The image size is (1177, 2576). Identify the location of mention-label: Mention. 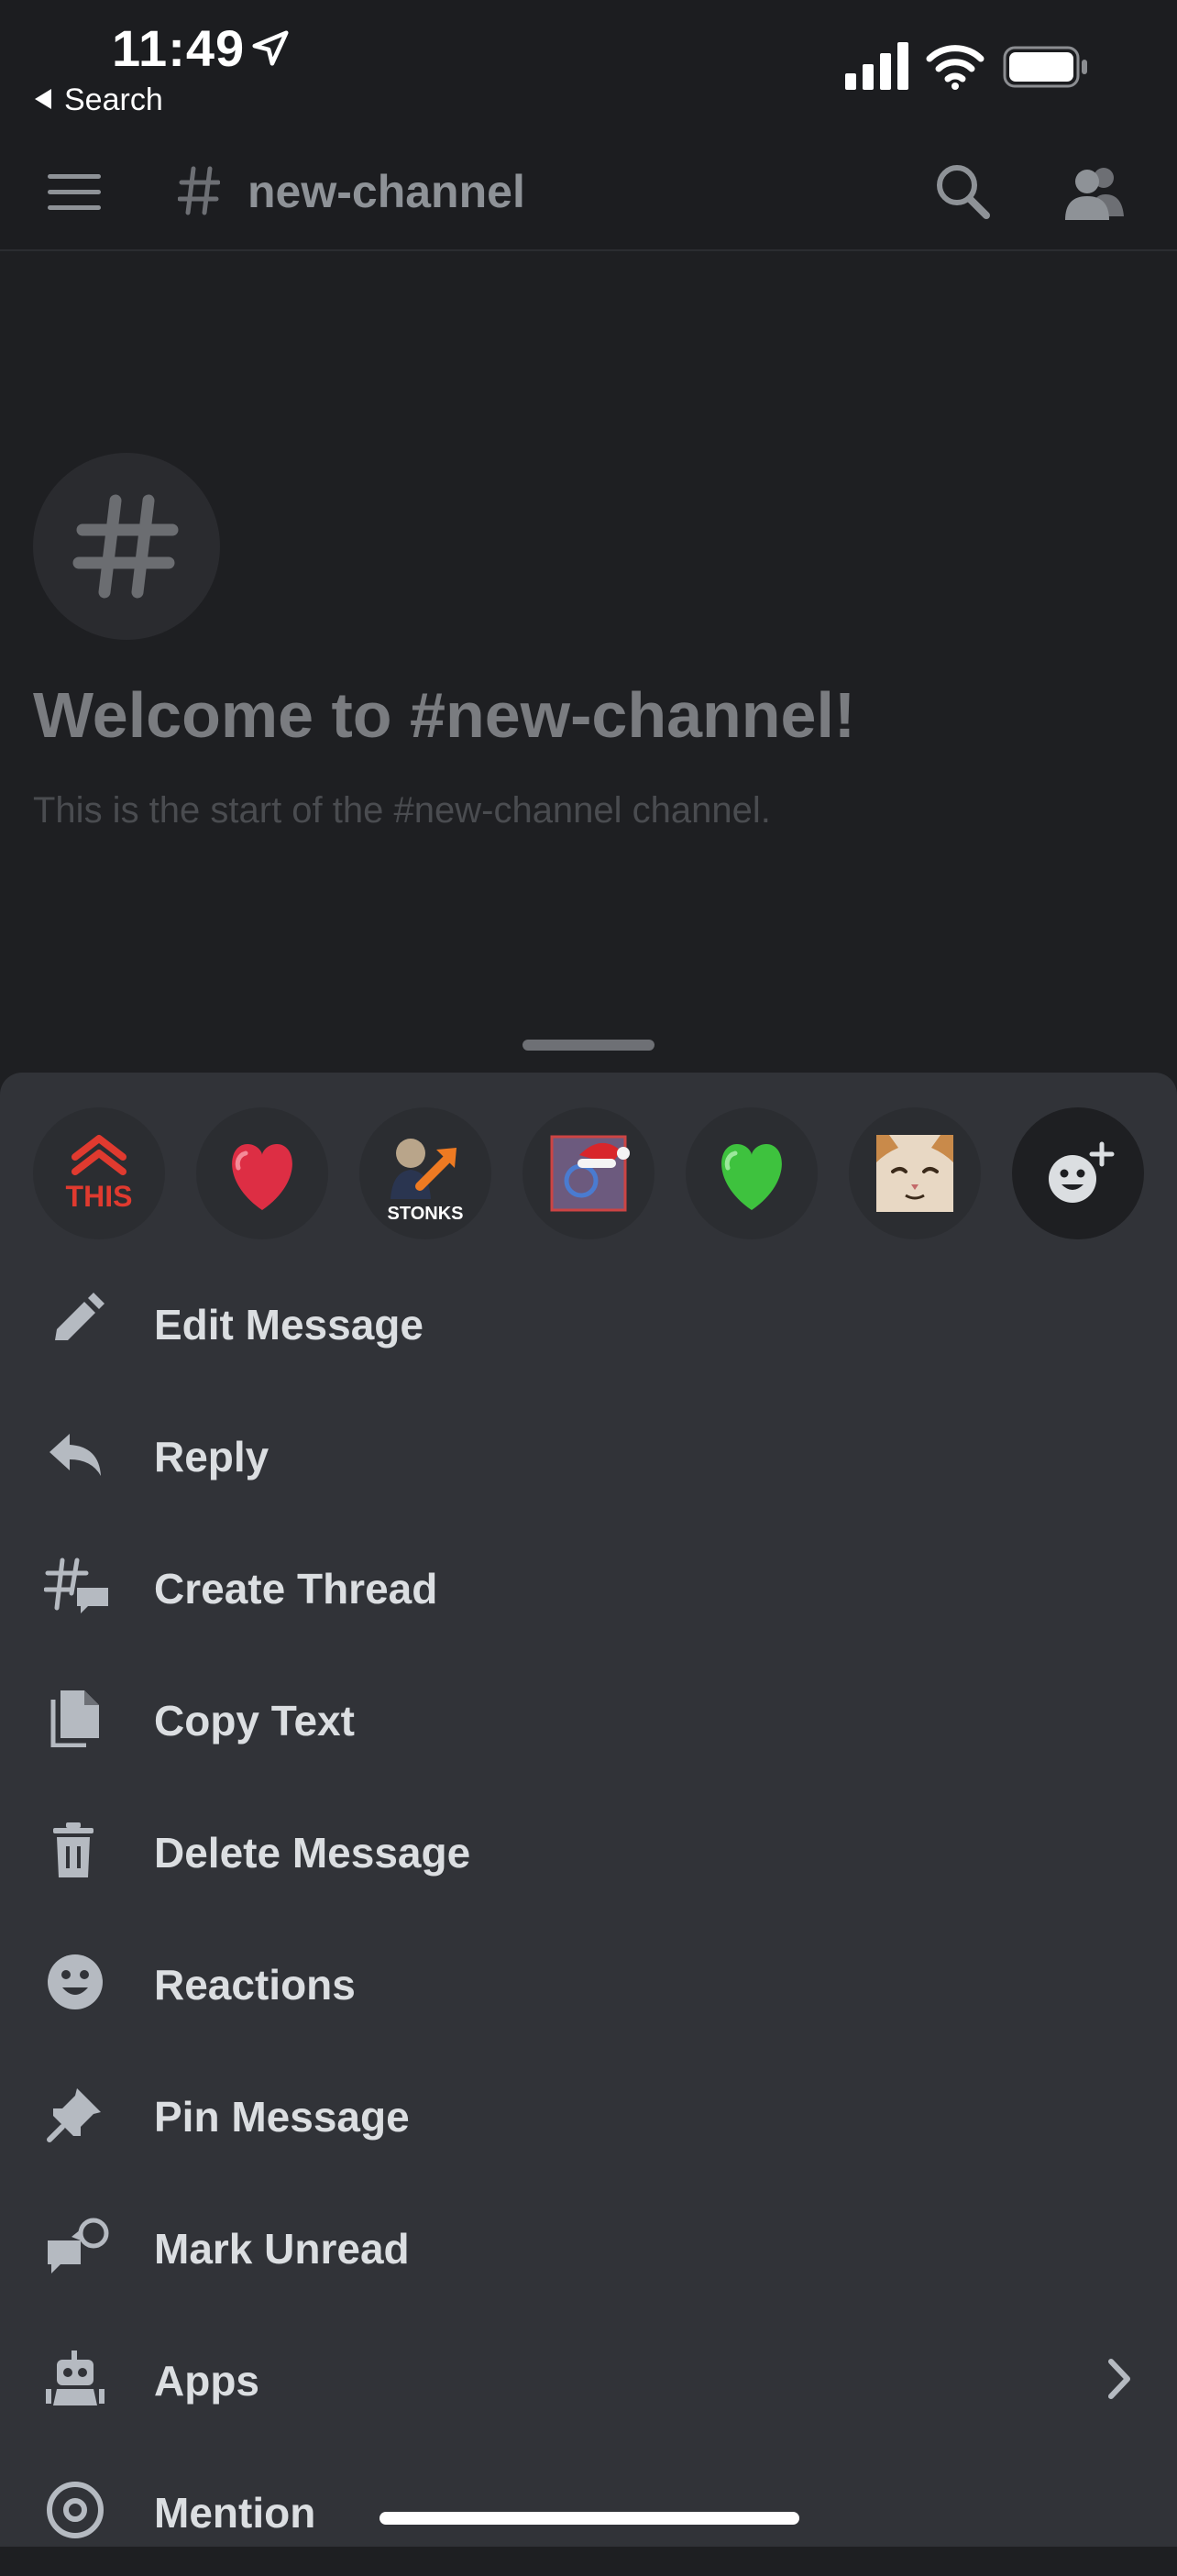
(235, 2513).